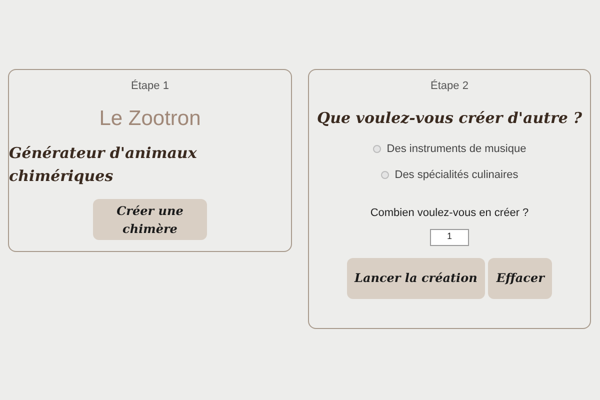 This screenshot has width=600, height=400. What do you see at coordinates (449, 118) in the screenshot?
I see `question-heading: Que voulez-vous créer d'autre ?` at bounding box center [449, 118].